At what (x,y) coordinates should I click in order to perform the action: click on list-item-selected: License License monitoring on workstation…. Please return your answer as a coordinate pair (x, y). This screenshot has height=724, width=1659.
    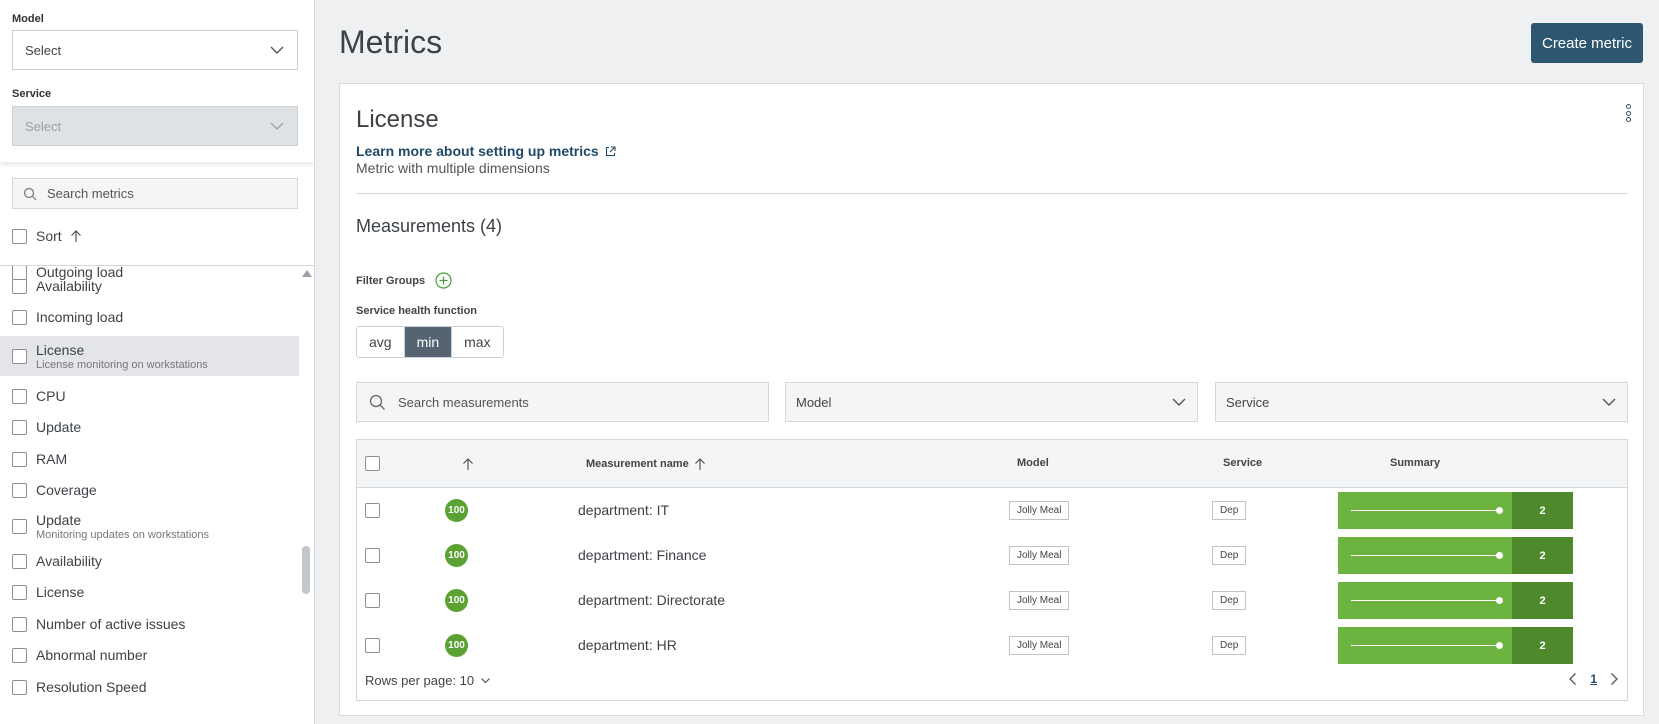
    Looking at the image, I should click on (149, 356).